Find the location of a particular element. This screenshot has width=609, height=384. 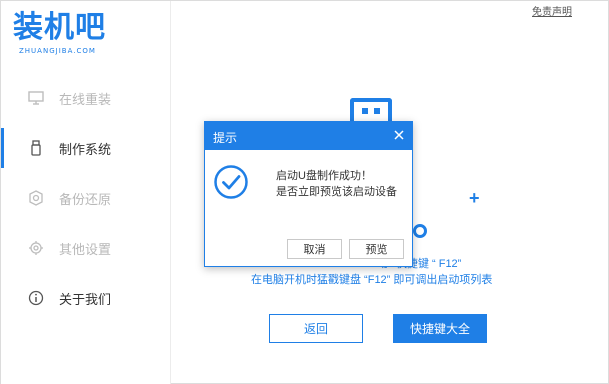

dialog-message-success: 启动U盘制作成功！ is located at coordinates (324, 176).